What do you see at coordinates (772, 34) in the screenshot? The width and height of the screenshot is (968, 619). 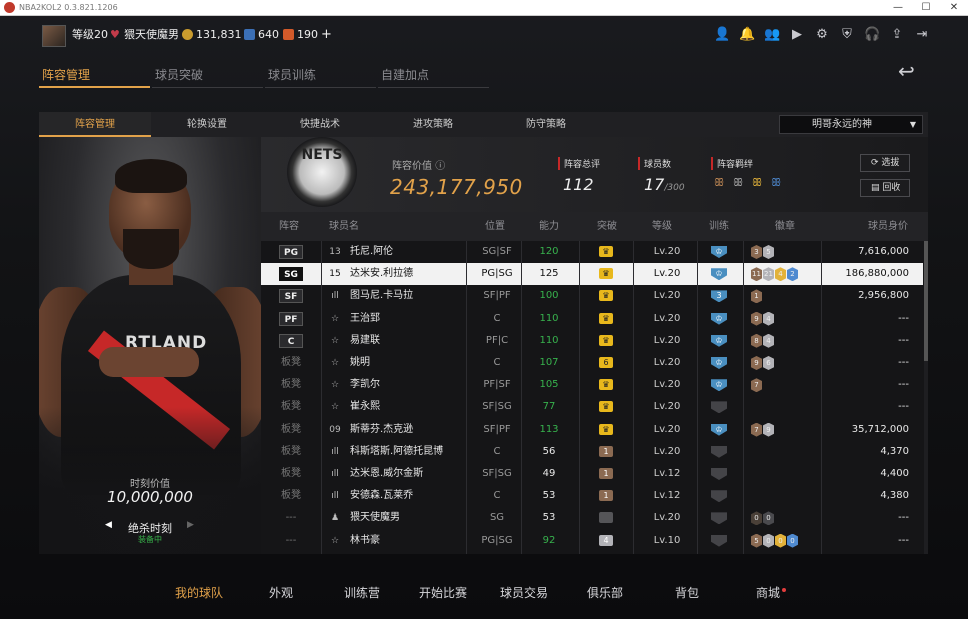 I see `friends-icon: 👥` at bounding box center [772, 34].